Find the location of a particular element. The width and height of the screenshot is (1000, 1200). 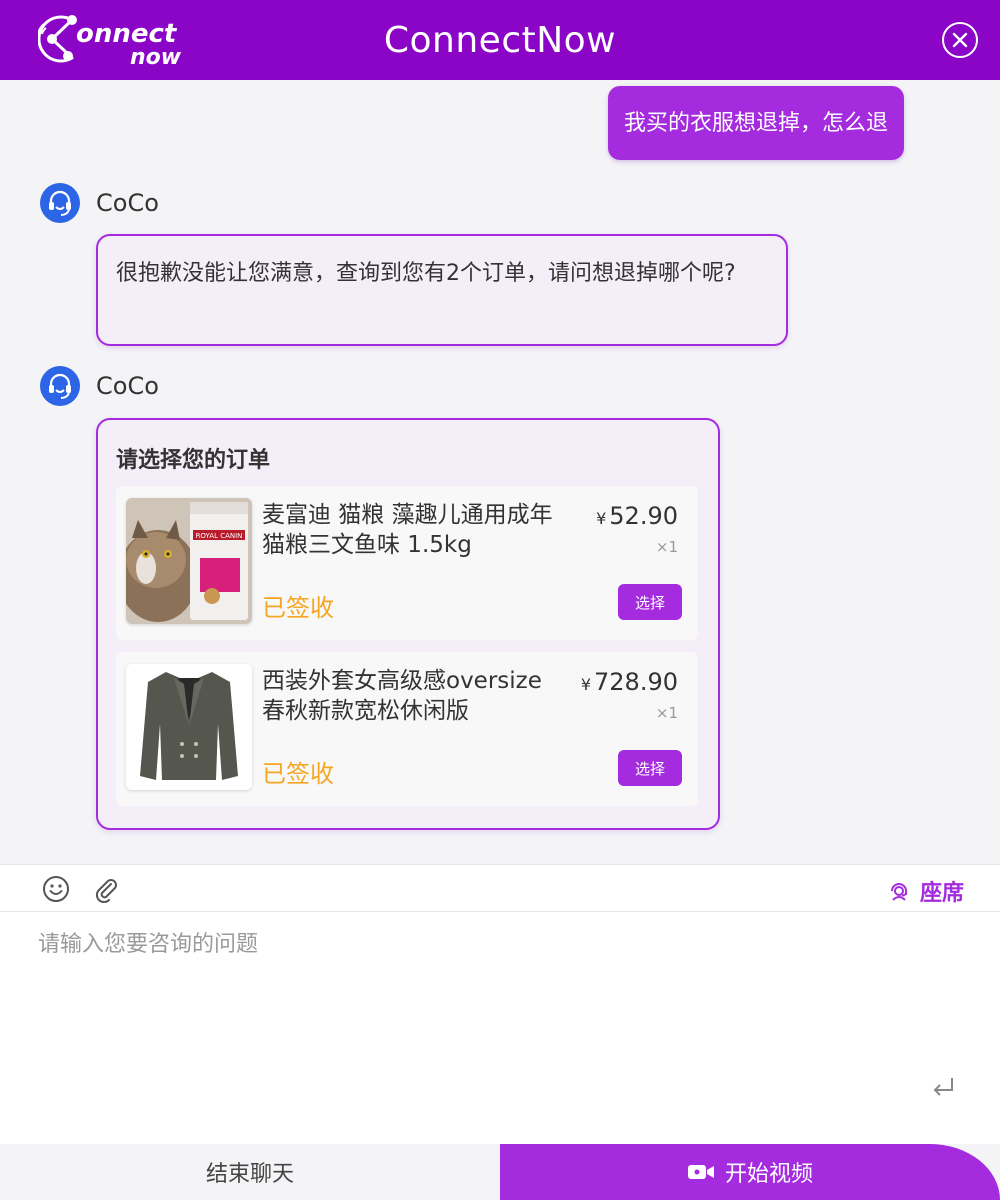

agent-message-text: 很抱歉没能让您满意，查询到您有2个订单，请问想退掉哪个呢? is located at coordinates (426, 273).